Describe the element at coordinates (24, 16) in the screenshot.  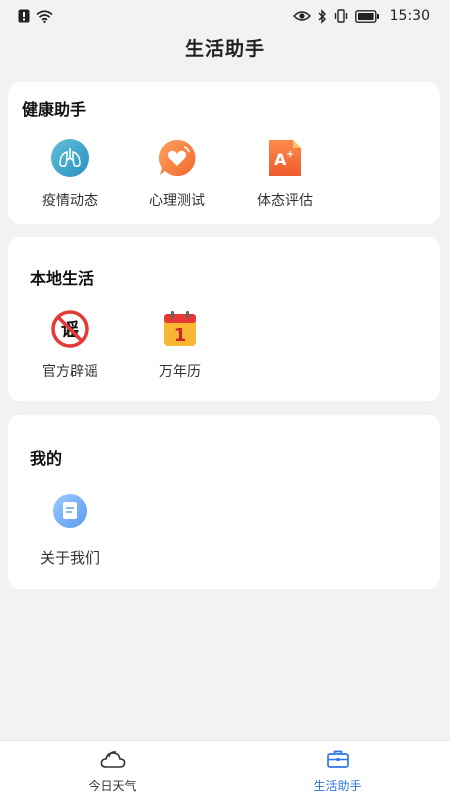
I see `alert-icon` at that location.